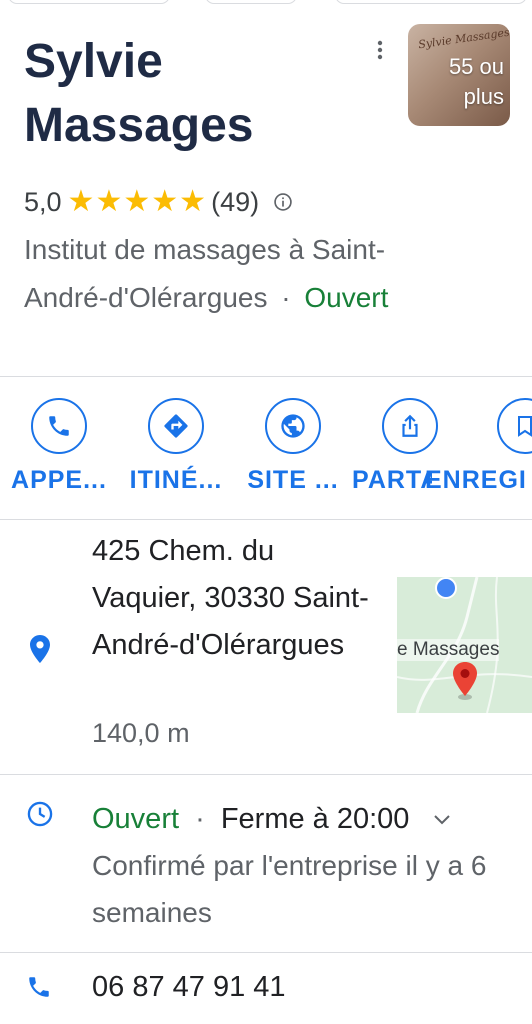  What do you see at coordinates (141, 733) in the screenshot?
I see `distance-text: 140,0 m` at bounding box center [141, 733].